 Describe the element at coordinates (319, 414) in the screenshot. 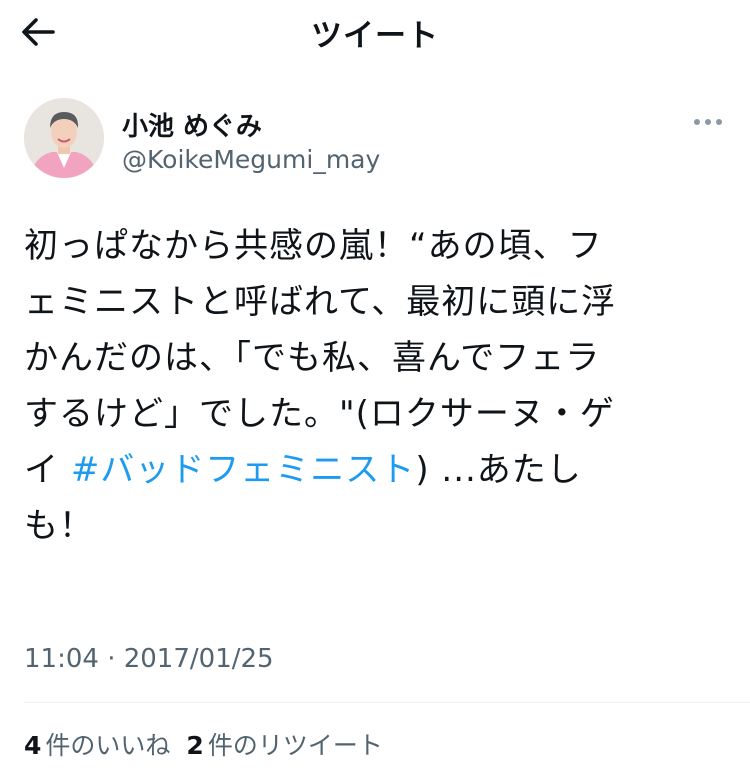

I see `tweet-line: するけど」でした。"(ロクサーヌ・ゲ` at that location.